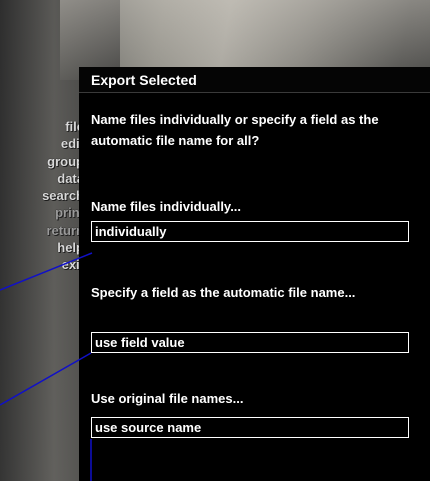  I want to click on callout-line-field-value, so click(46, 379).